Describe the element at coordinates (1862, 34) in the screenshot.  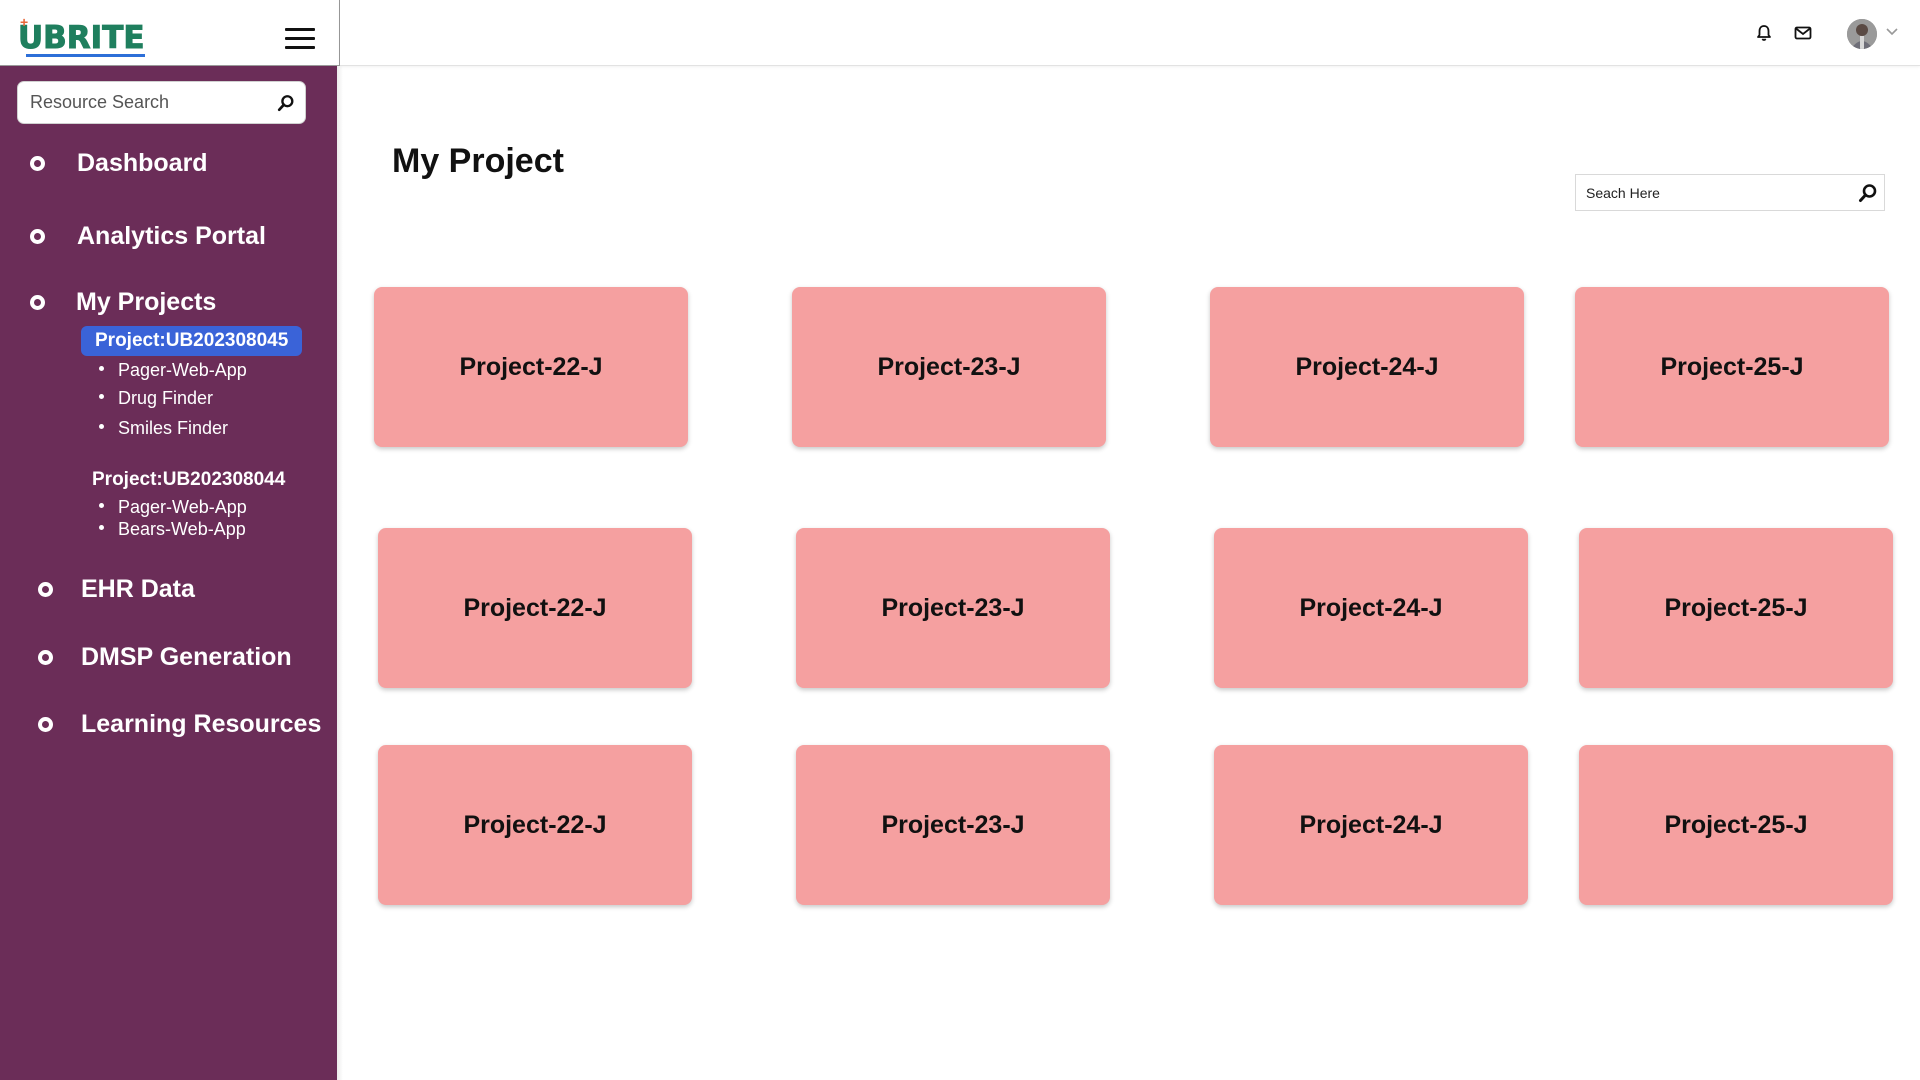
I see `user-avatar` at that location.